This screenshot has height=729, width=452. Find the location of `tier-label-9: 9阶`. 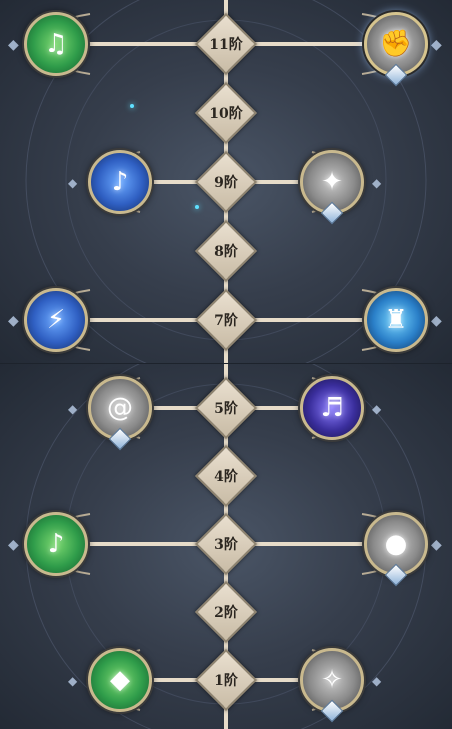

tier-label-9: 9阶 is located at coordinates (226, 183).